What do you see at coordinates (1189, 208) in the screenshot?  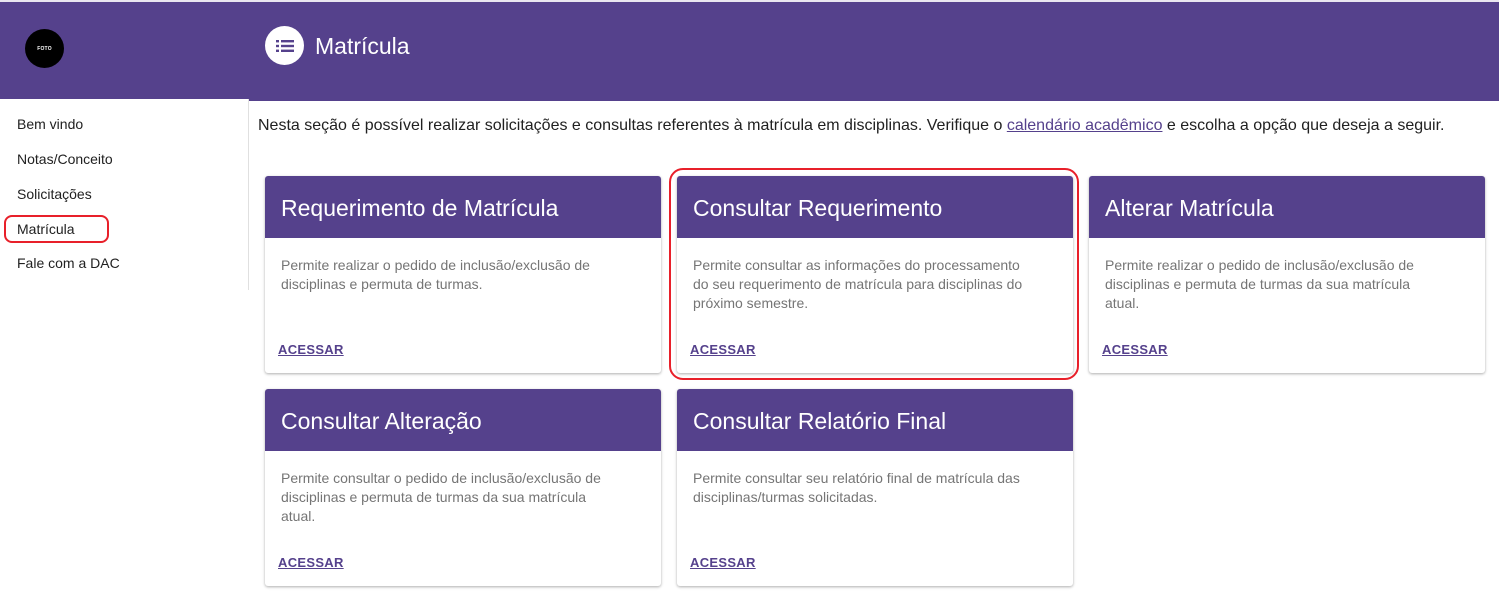 I see `card-title: Alterar Matrícula` at bounding box center [1189, 208].